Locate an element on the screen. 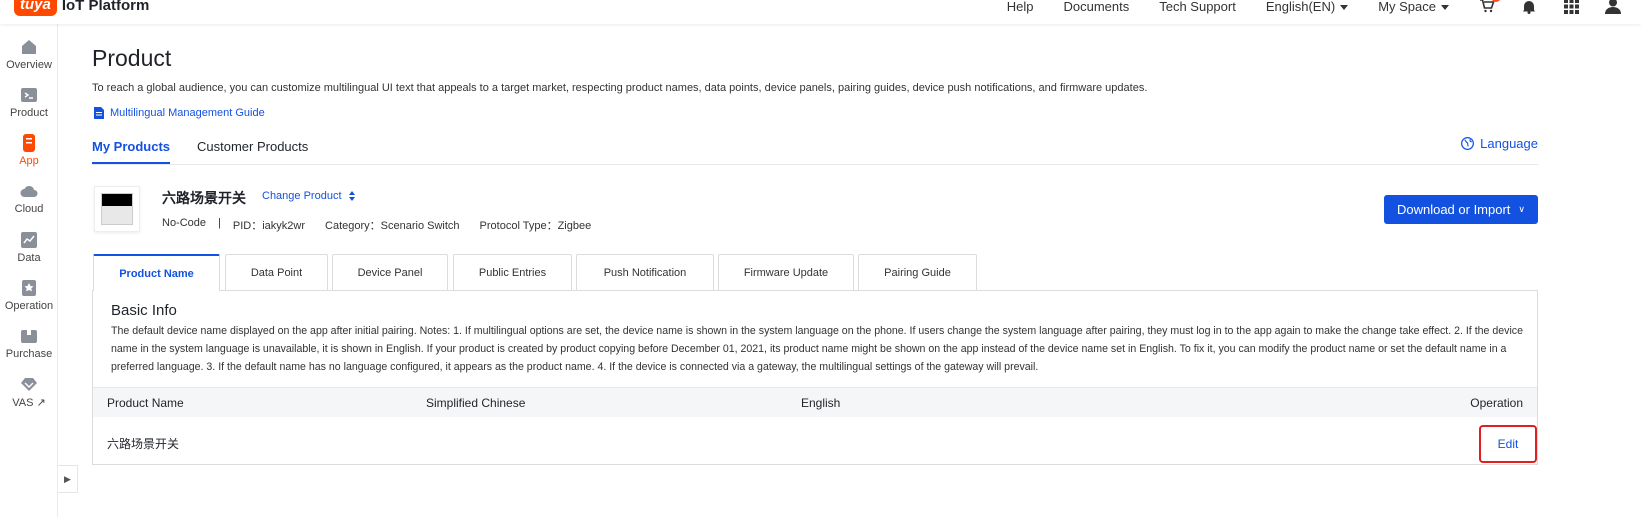 The image size is (1641, 517). sidebar-item-cloud: Cloud is located at coordinates (29, 198).